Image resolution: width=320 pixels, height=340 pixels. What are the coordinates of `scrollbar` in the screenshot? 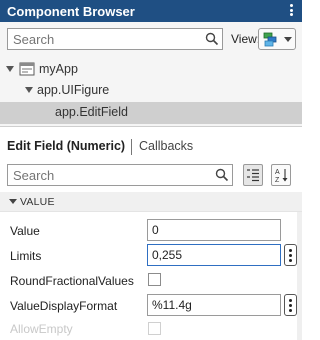 It's located at (299, 276).